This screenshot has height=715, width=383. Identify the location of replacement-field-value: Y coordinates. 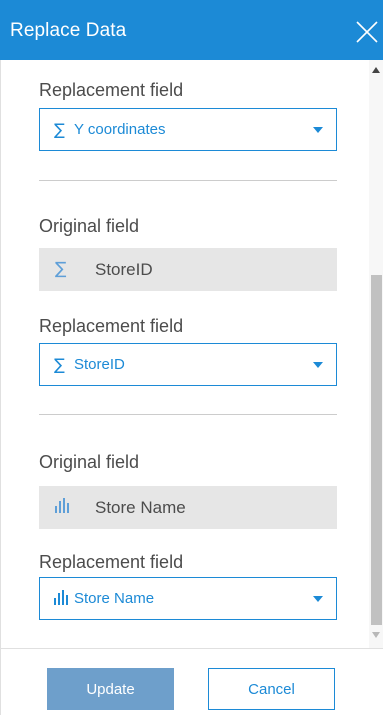
(120, 129).